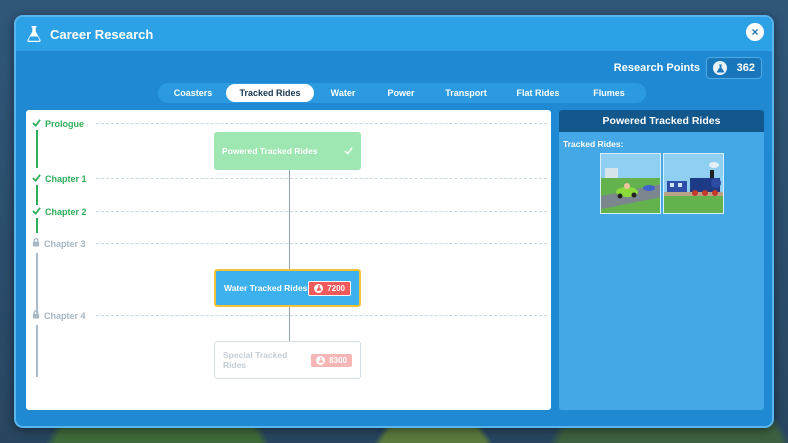  Describe the element at coordinates (656, 68) in the screenshot. I see `research-points-label: Research Points` at that location.